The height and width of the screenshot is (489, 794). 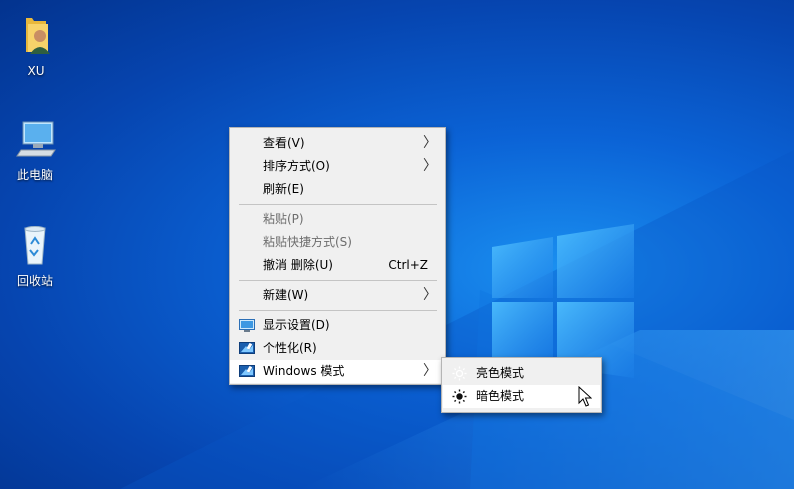 What do you see at coordinates (337, 143) in the screenshot?
I see `menu-item-view: 查看(V) 〉` at bounding box center [337, 143].